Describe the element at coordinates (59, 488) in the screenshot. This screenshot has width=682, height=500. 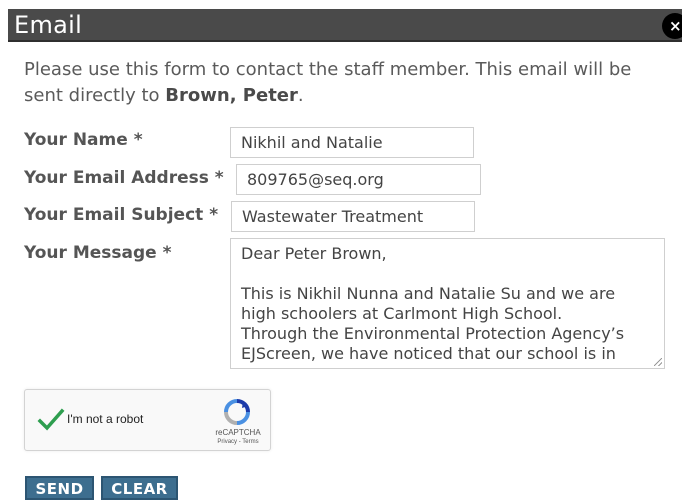
I see `send-button: SEND` at that location.